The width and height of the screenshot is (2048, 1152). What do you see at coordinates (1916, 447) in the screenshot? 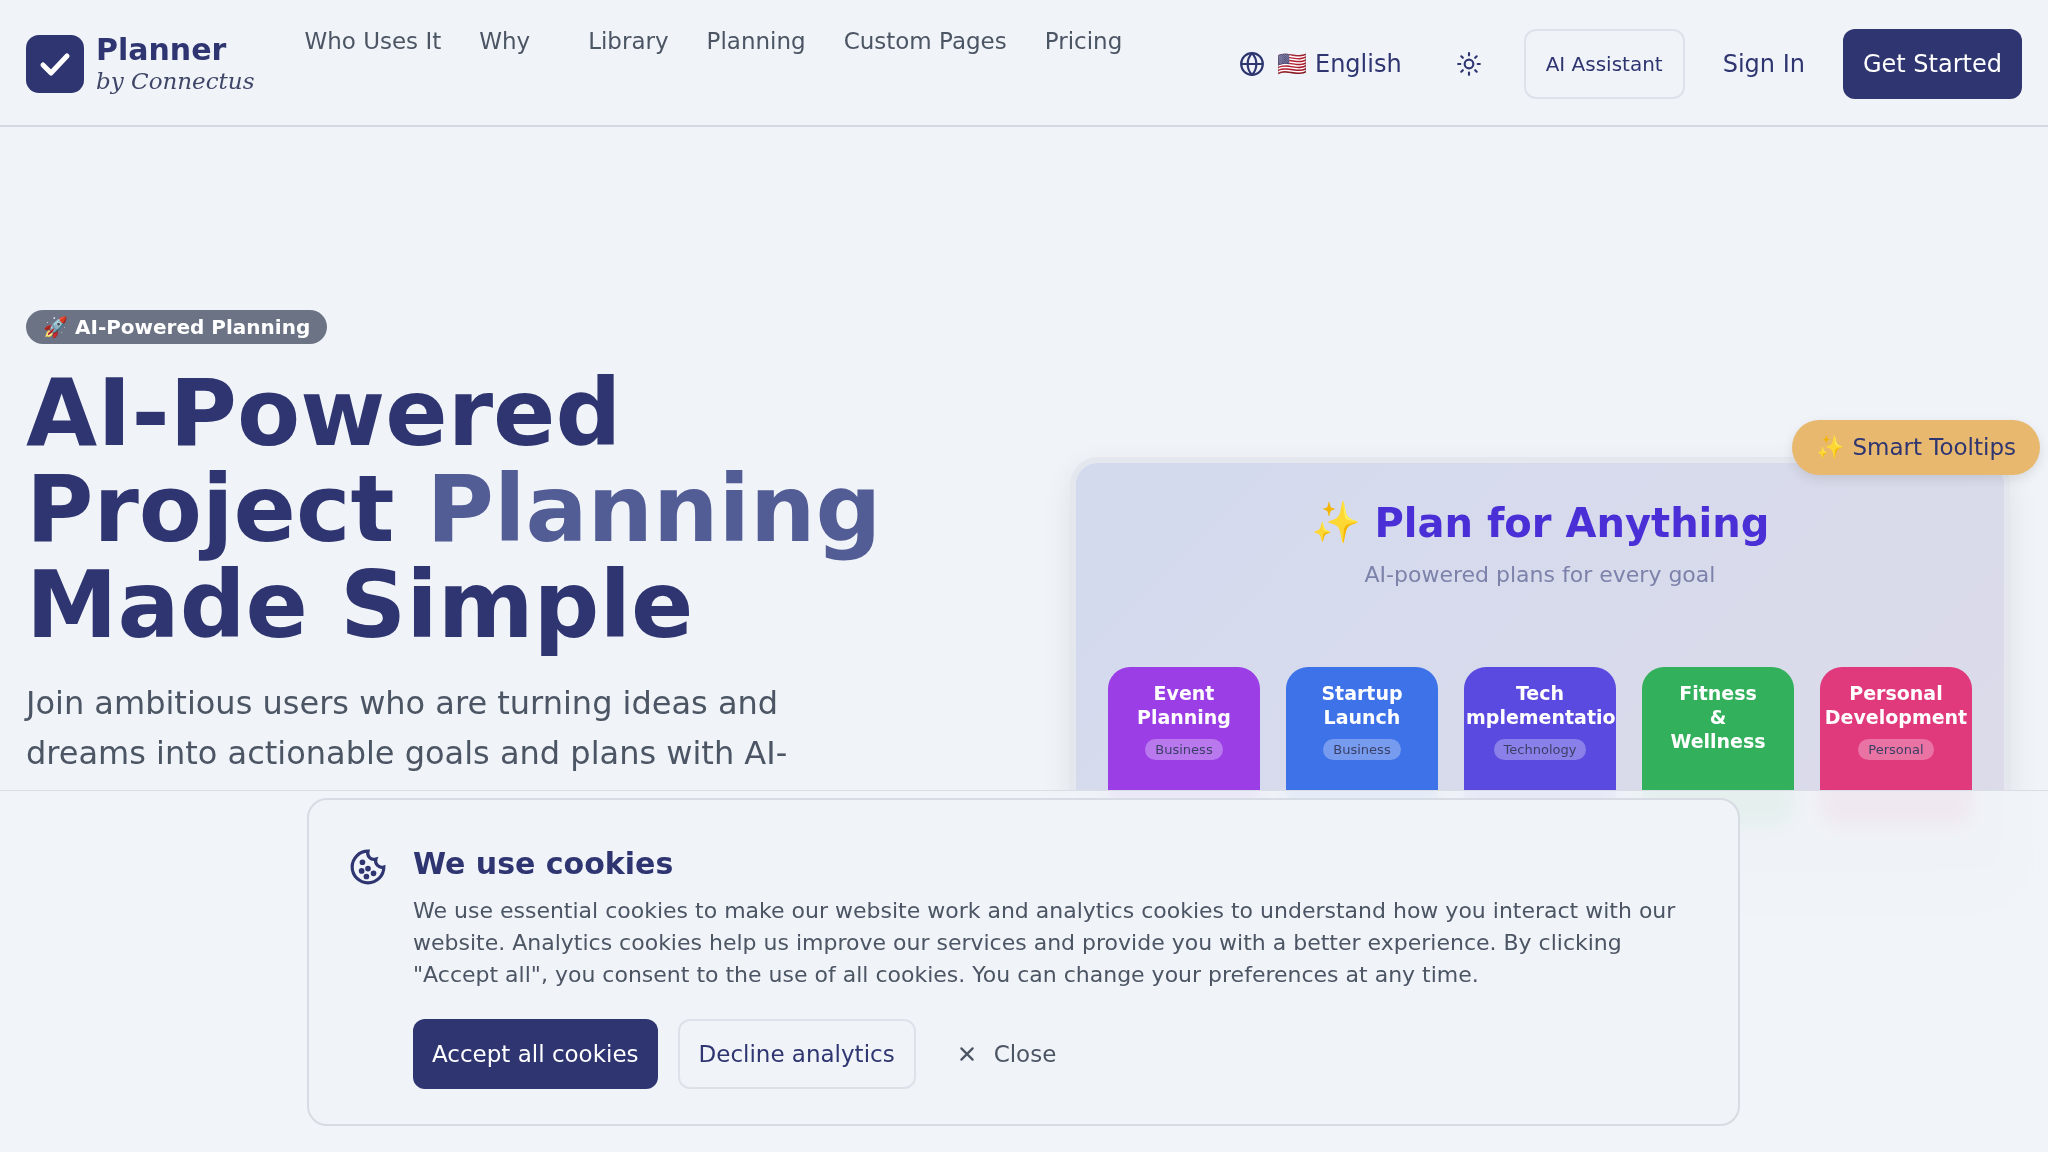
I see `smart-tooltips-pill: ✨ Smart Tooltips` at bounding box center [1916, 447].